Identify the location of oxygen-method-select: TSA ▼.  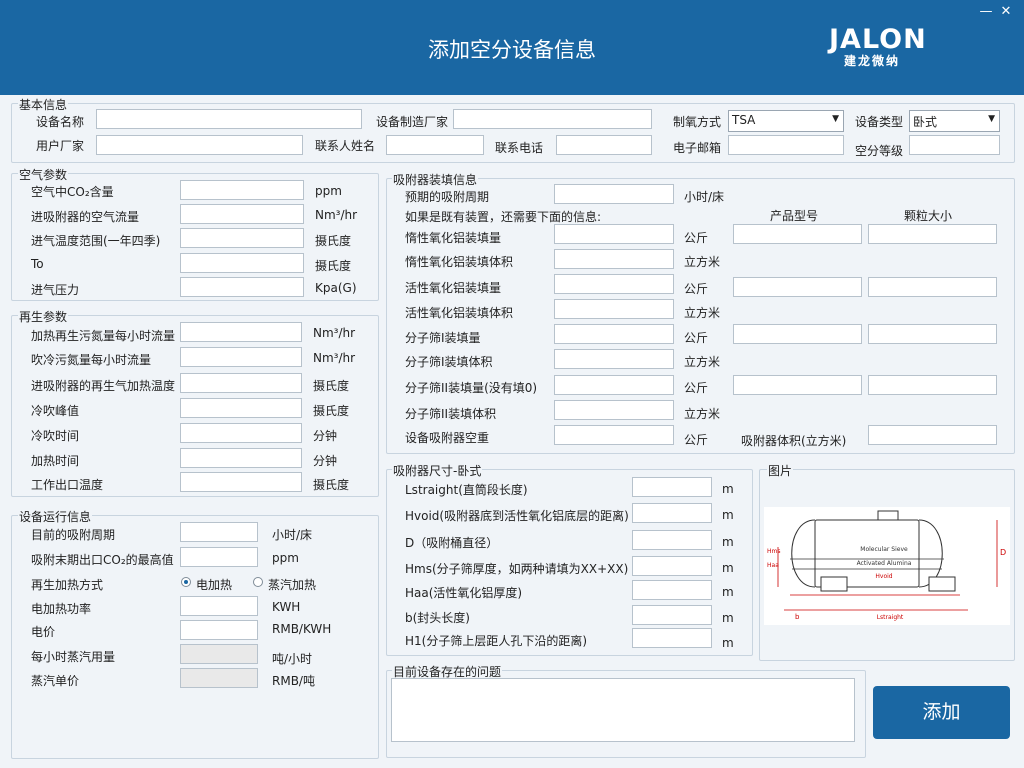
(786, 121).